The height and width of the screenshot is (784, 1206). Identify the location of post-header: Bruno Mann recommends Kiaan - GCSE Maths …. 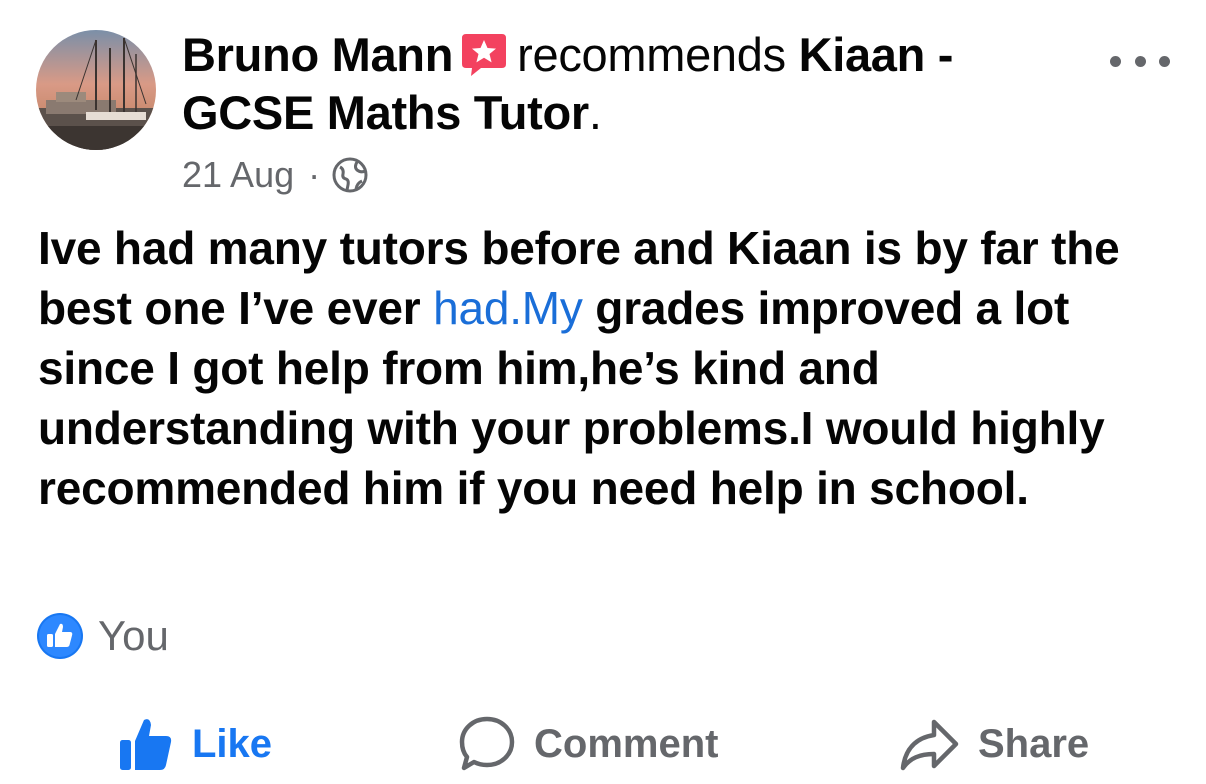
(632, 84).